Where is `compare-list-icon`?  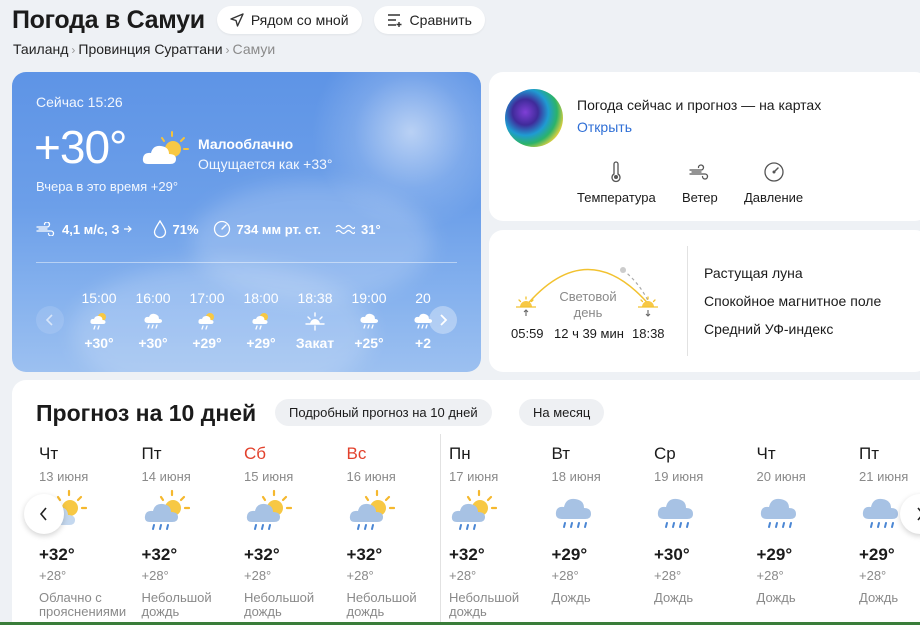
compare-list-icon is located at coordinates (394, 20).